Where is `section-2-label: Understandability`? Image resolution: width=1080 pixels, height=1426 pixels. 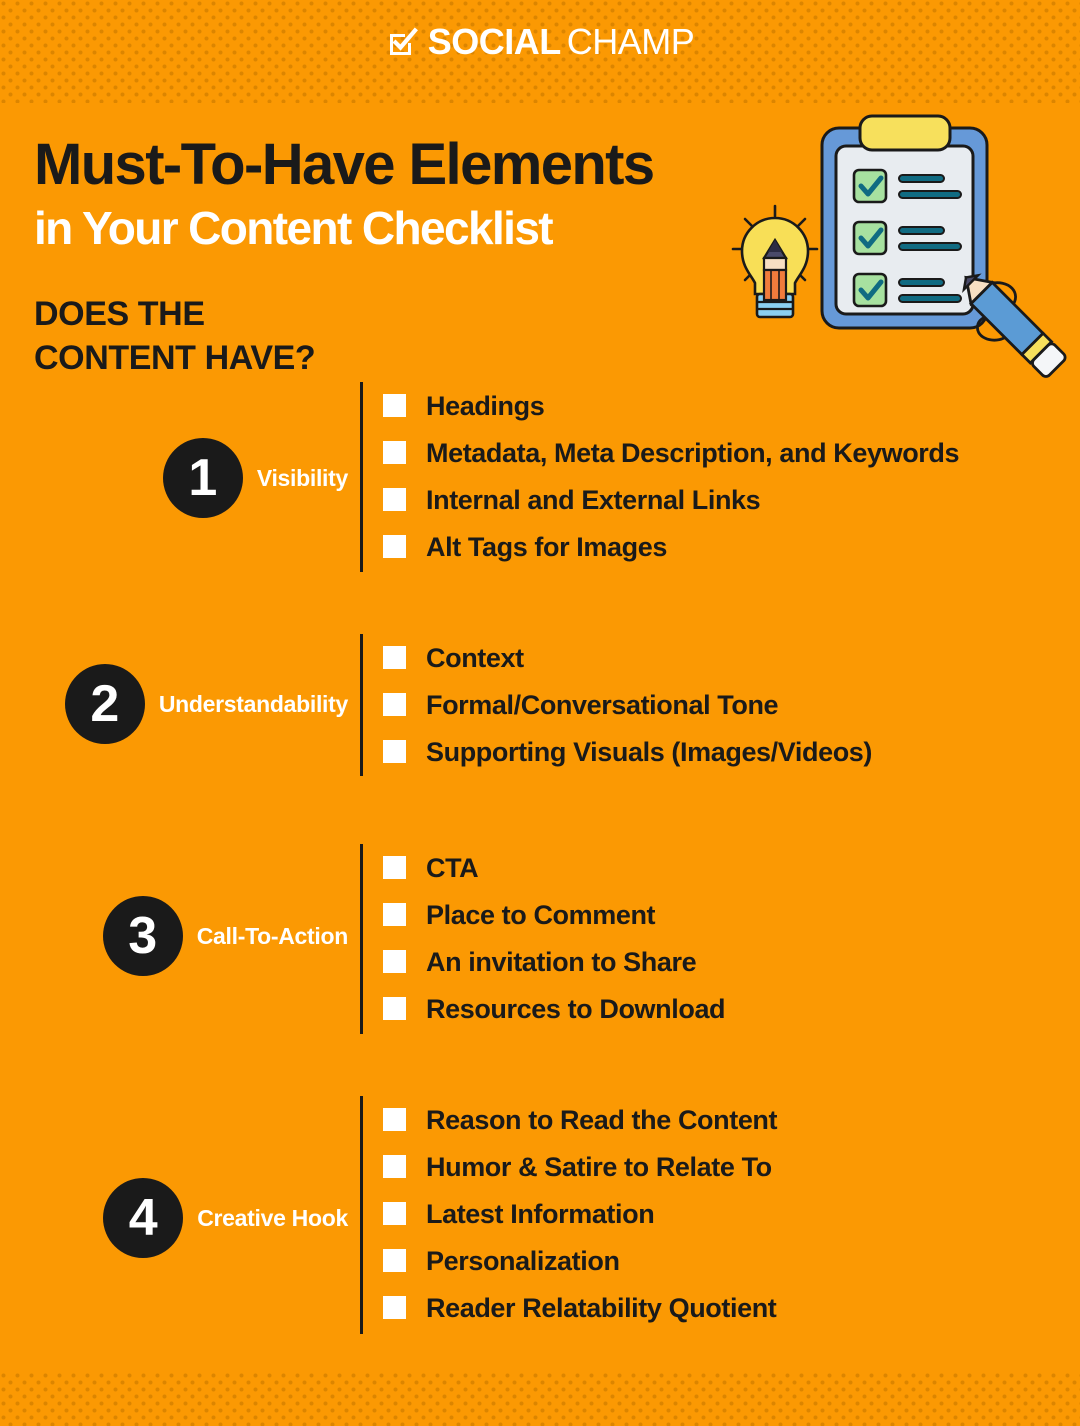 section-2-label: Understandability is located at coordinates (253, 703).